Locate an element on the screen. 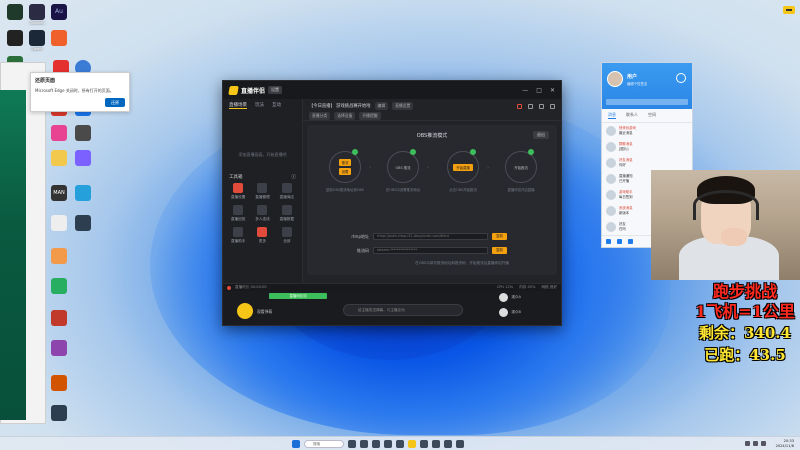 Image resolution: width=800 pixels, height=450 pixels. list-item: 观众B is located at coordinates (510, 312).